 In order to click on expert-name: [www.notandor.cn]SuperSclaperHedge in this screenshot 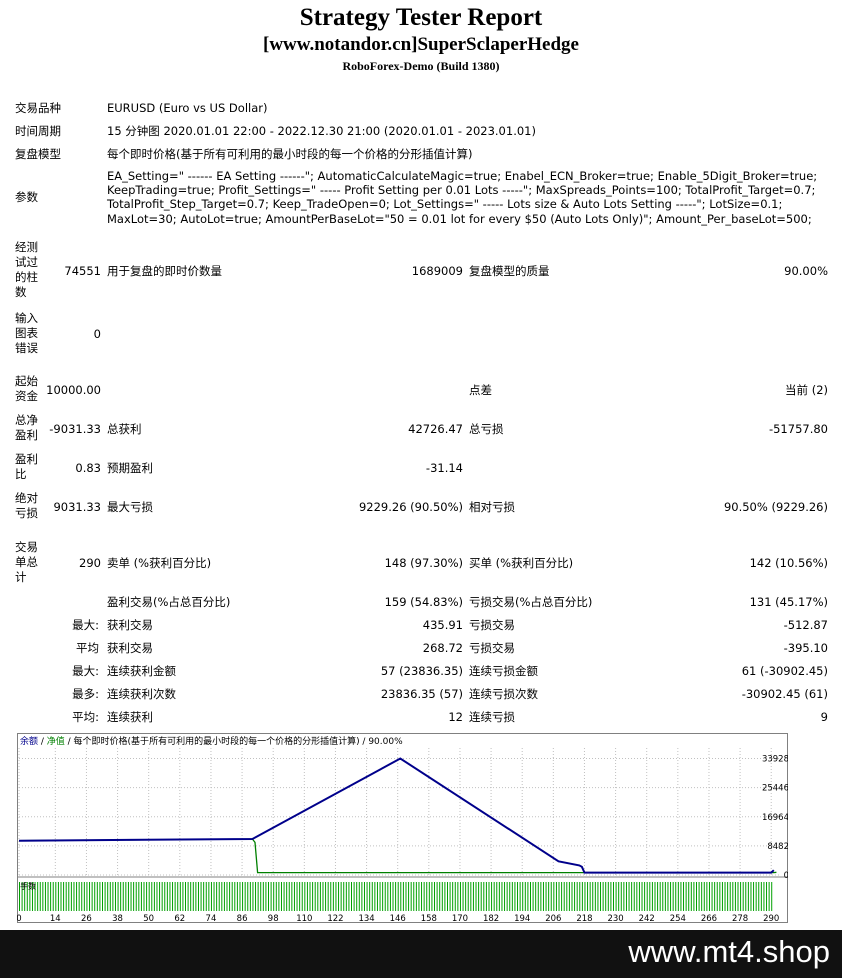, I will do `click(421, 44)`.